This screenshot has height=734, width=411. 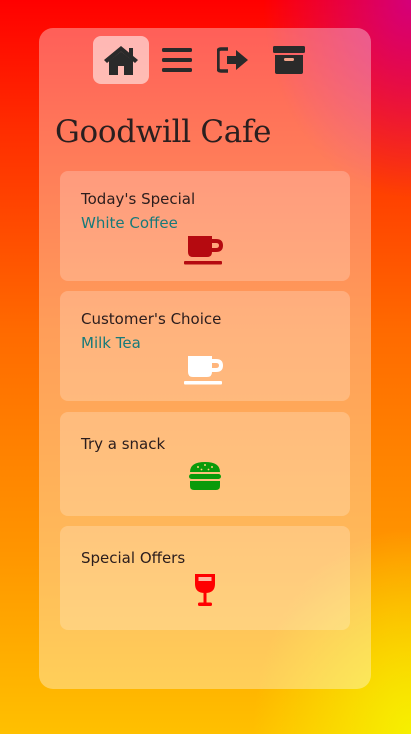 I want to click on archive-icon, so click(x=289, y=60).